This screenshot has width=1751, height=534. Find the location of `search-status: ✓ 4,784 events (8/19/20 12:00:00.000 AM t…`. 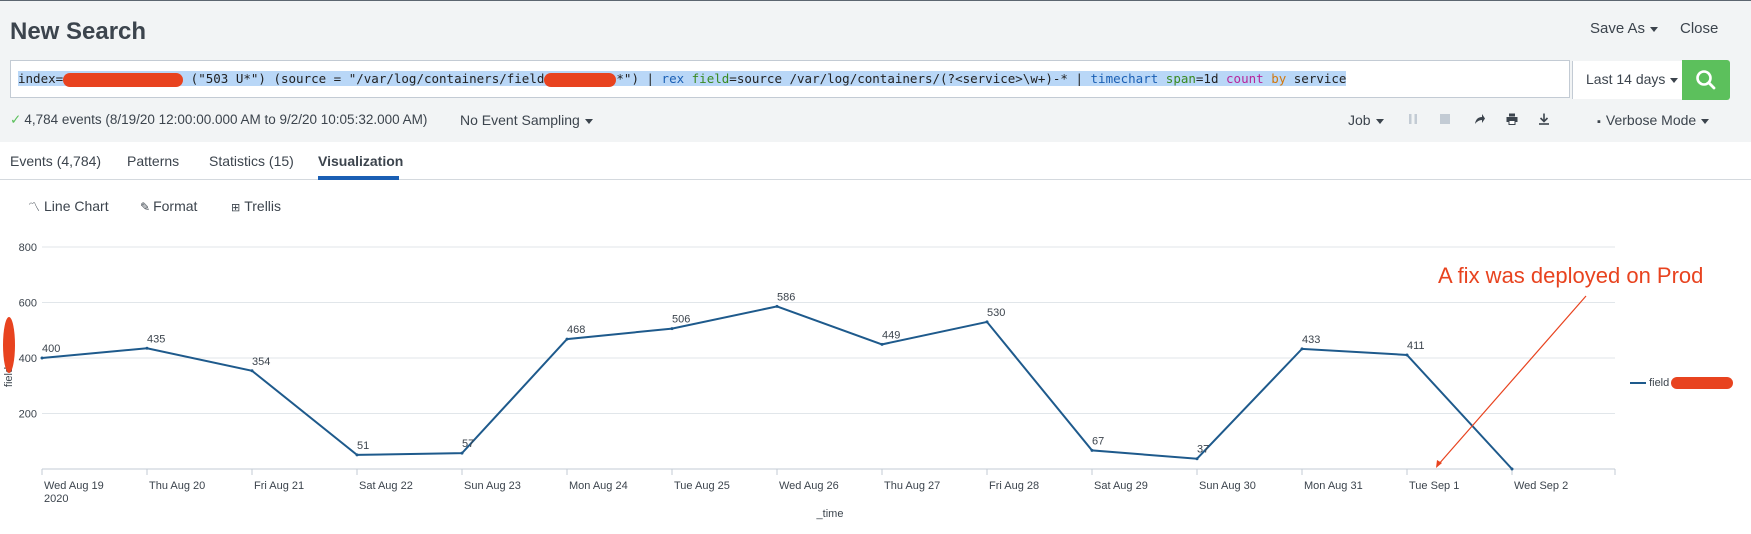

search-status: ✓ 4,784 events (8/19/20 12:00:00.000 AM t… is located at coordinates (218, 120).